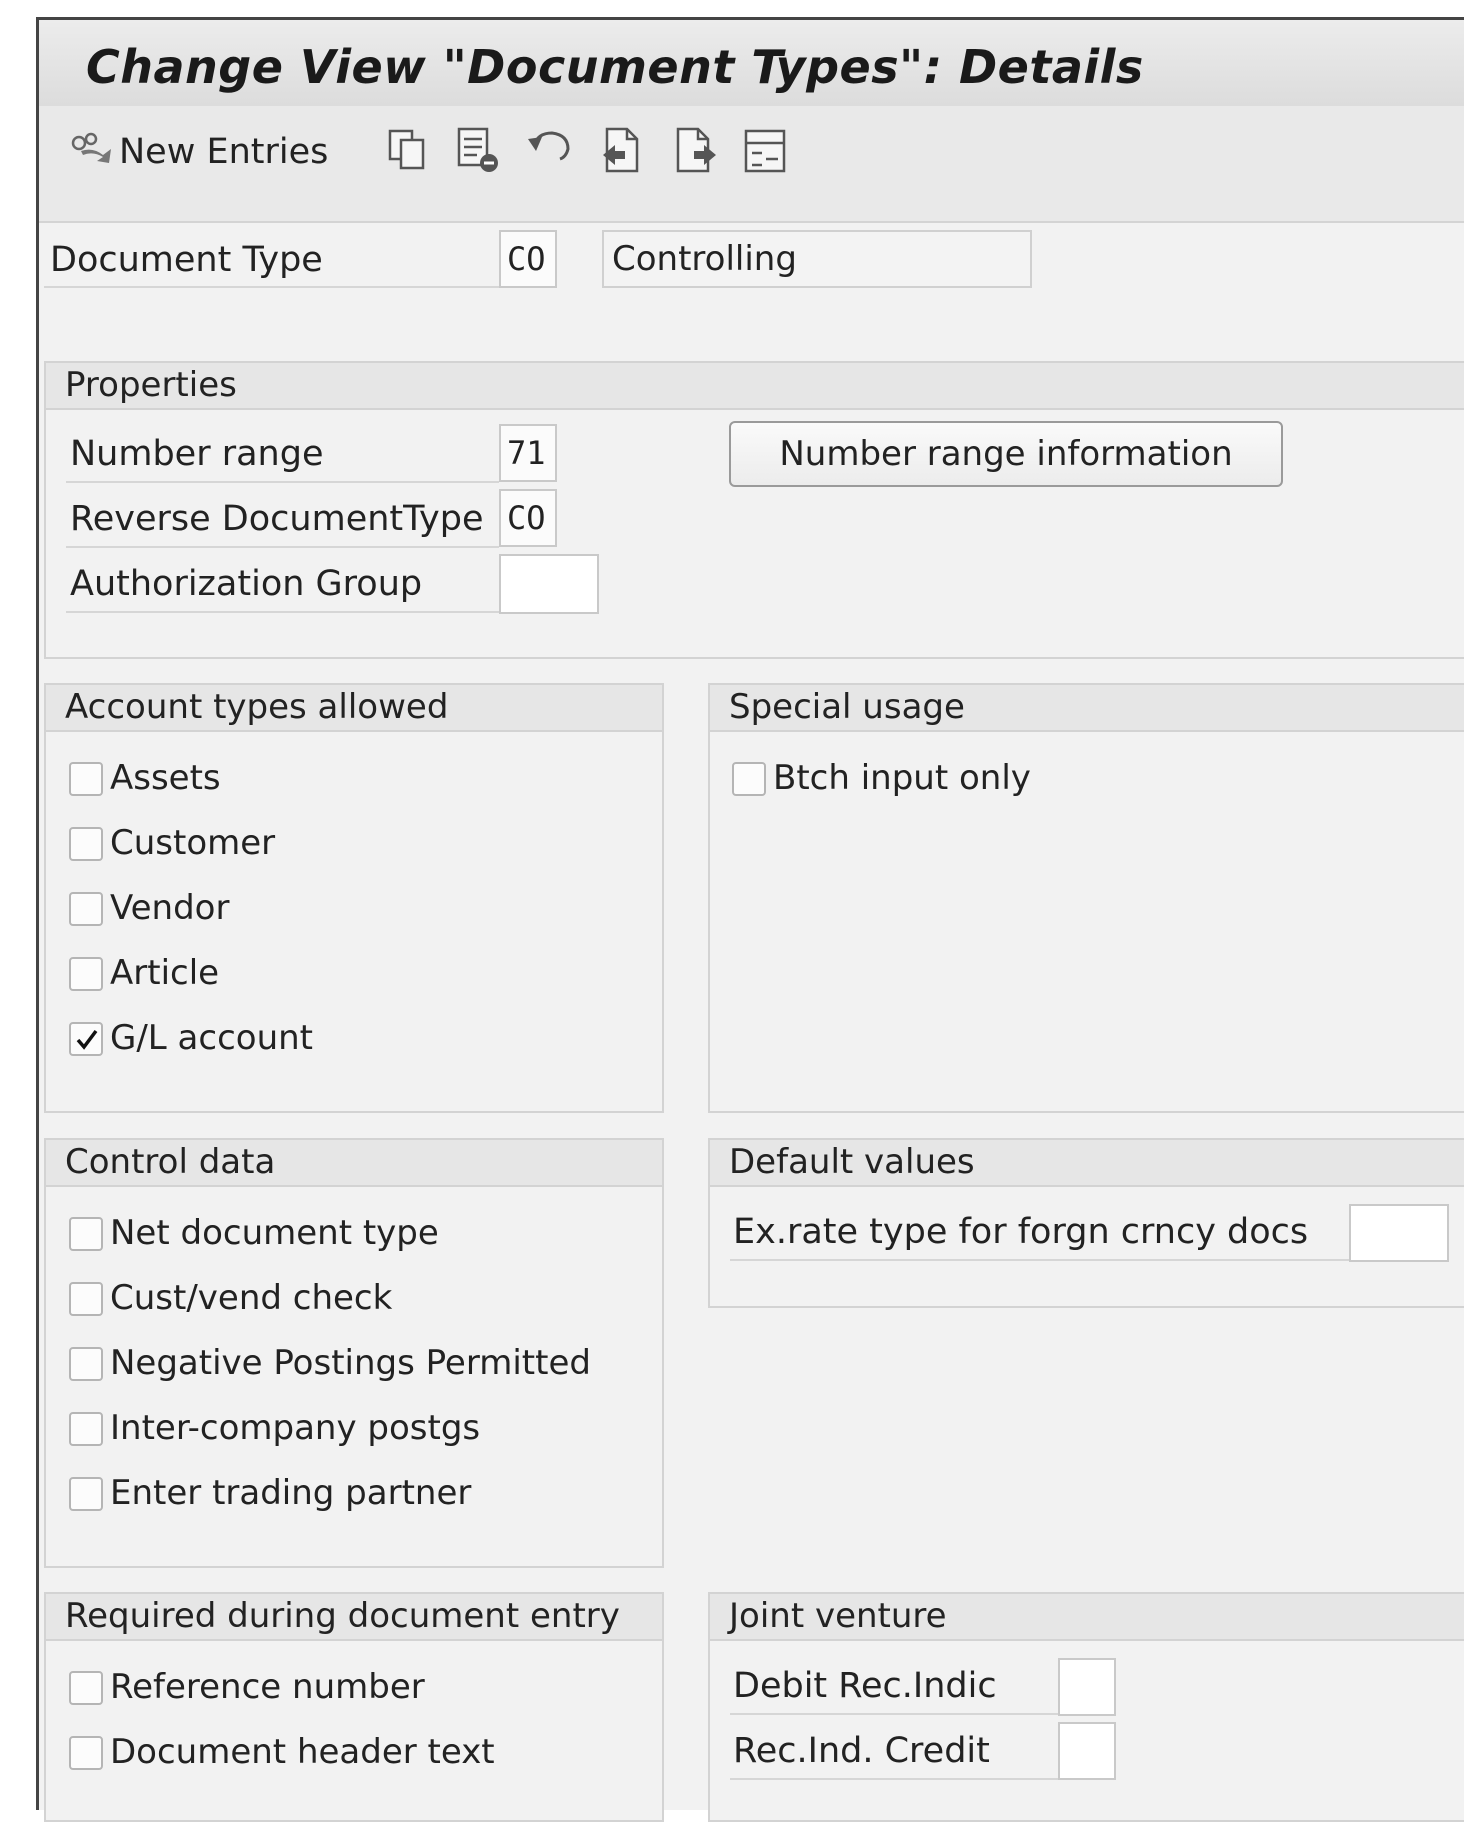 This screenshot has height=1822, width=1464. I want to click on checkmark-icon, so click(87, 1039).